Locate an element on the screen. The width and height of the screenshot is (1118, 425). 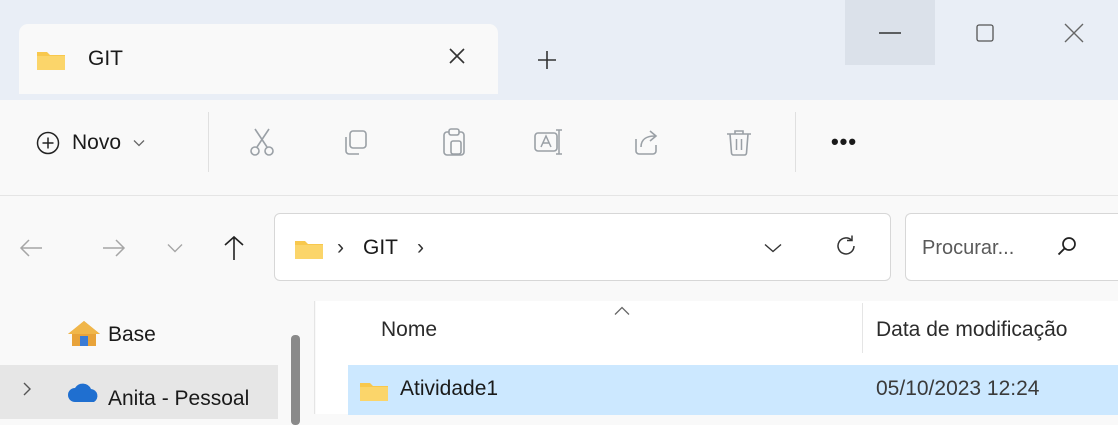
minimize-icon is located at coordinates (890, 32).